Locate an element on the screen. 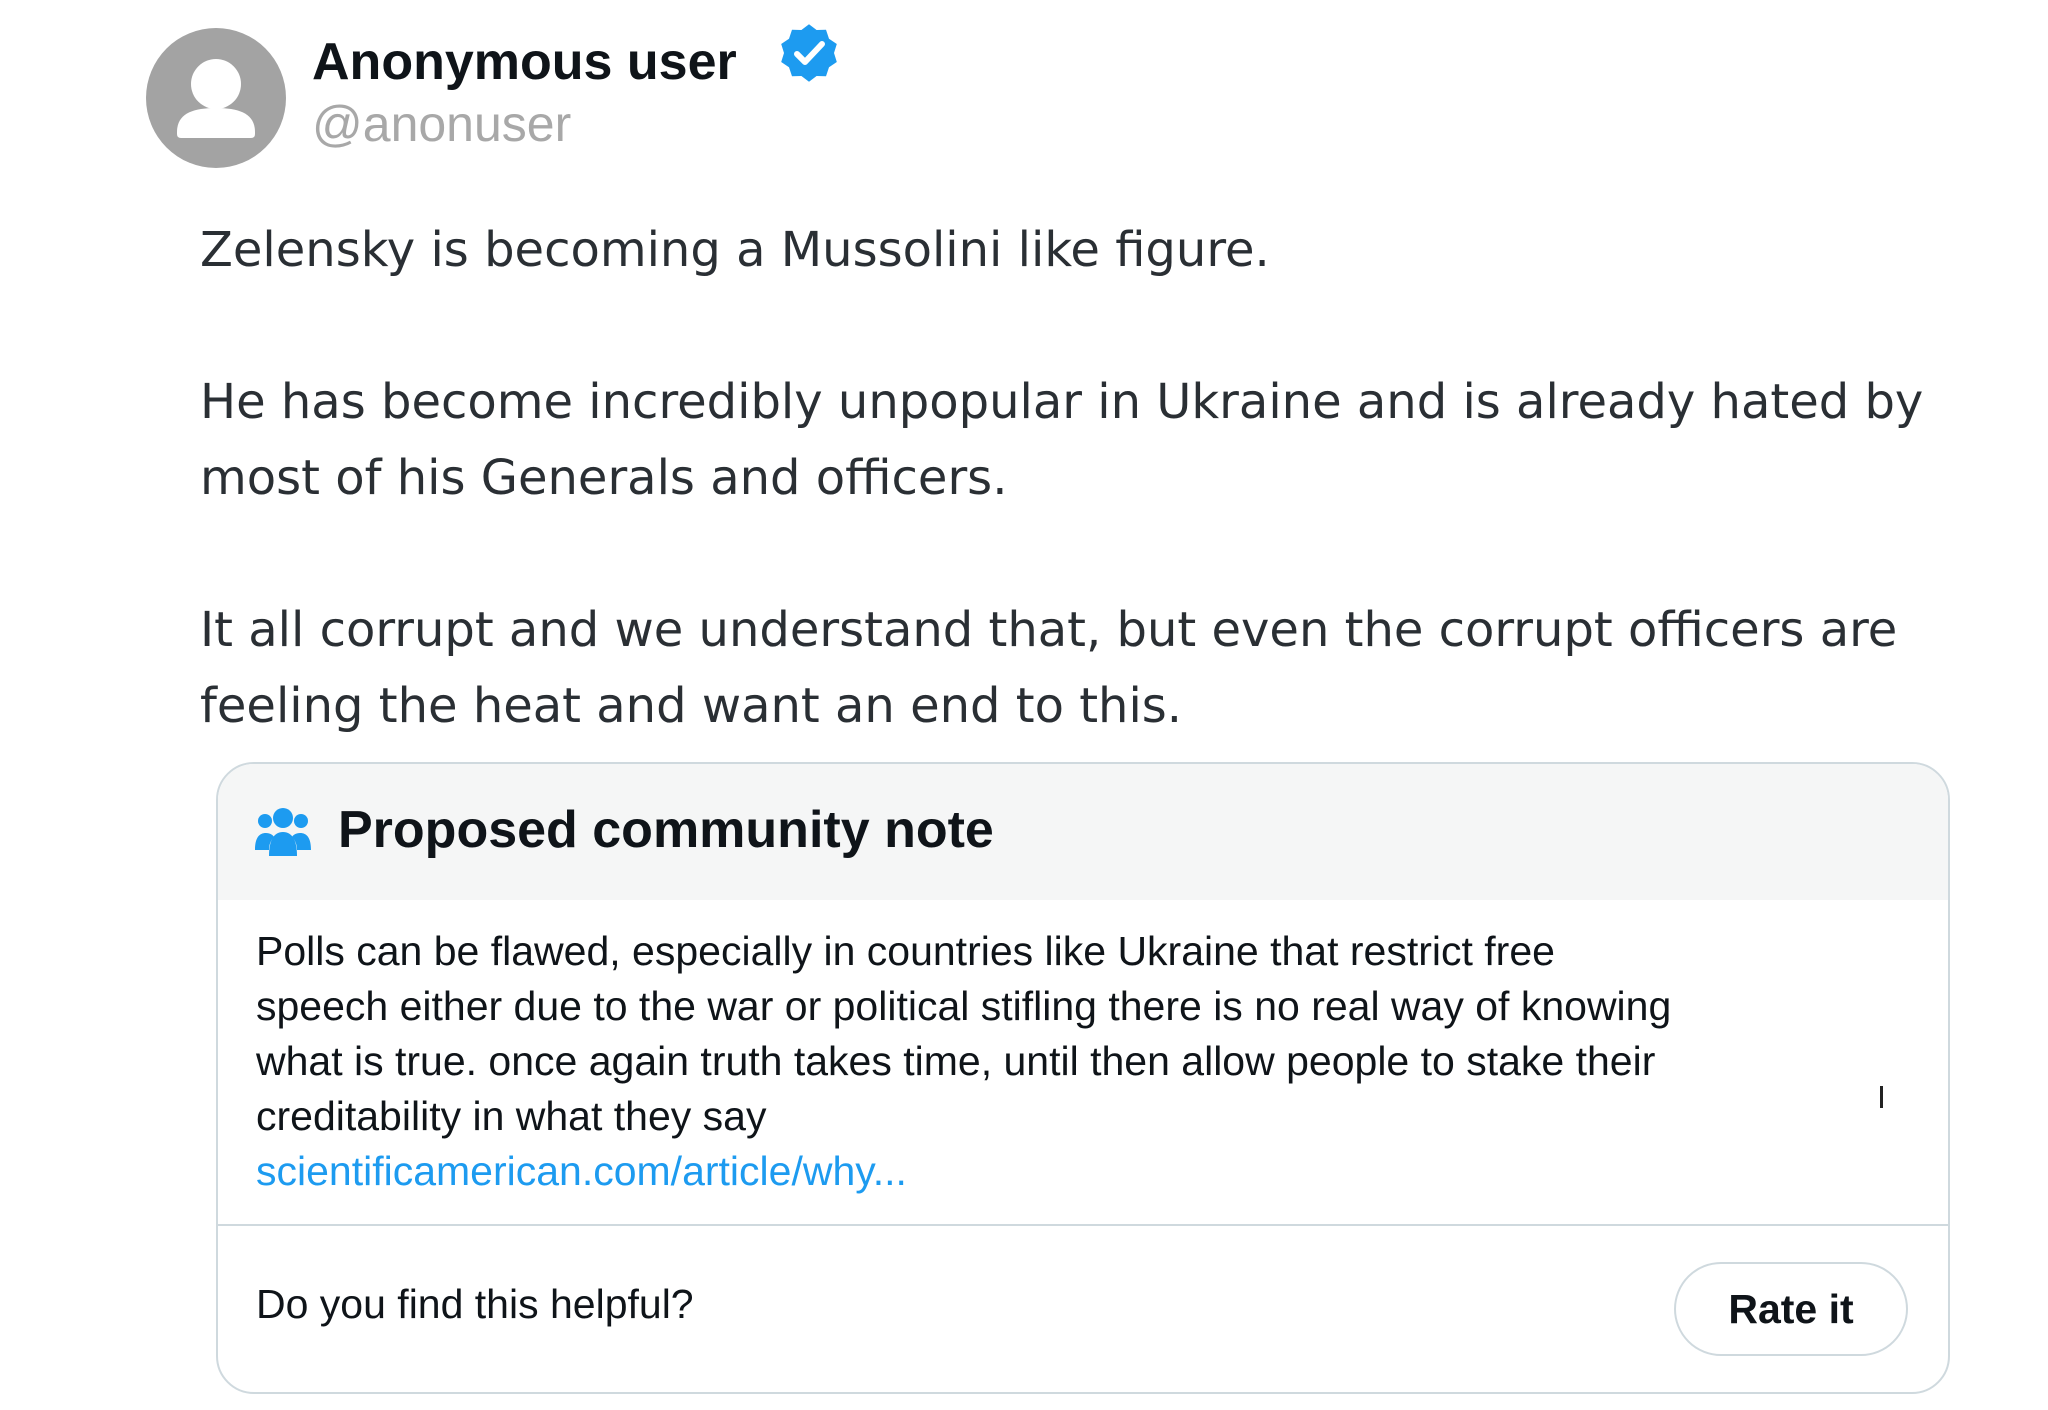 This screenshot has width=2048, height=1410. author-avatar is located at coordinates (216, 98).